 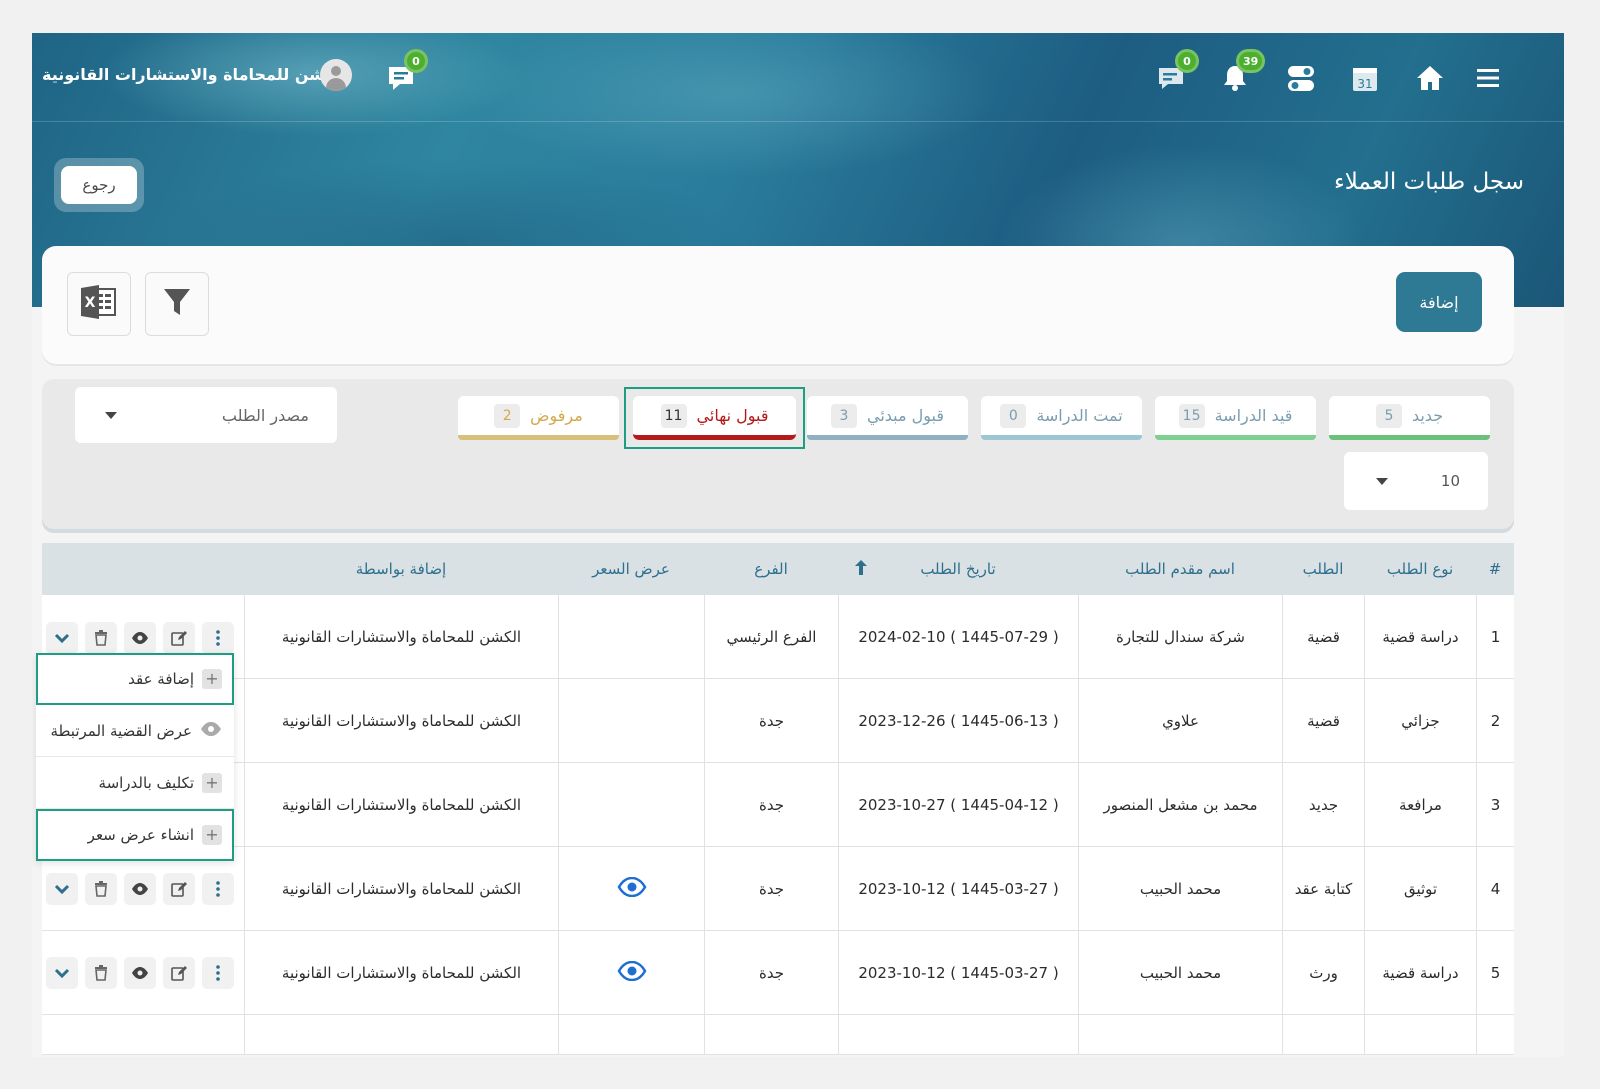 I want to click on filter-icon, so click(x=177, y=304).